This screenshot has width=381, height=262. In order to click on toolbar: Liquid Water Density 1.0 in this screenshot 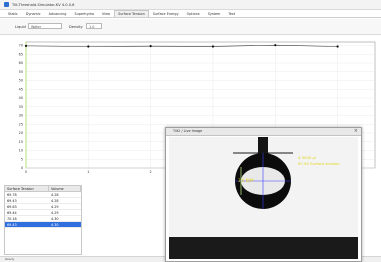, I will do `click(190, 27)`.